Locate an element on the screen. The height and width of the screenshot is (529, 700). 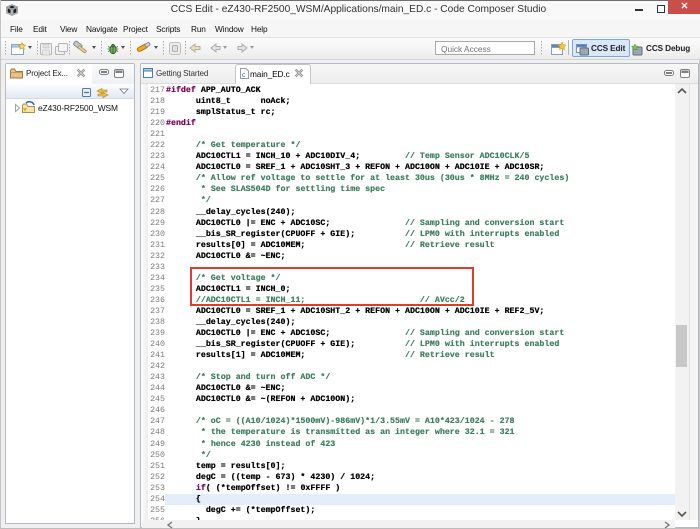
svg-text: c is located at coordinates (244, 75).